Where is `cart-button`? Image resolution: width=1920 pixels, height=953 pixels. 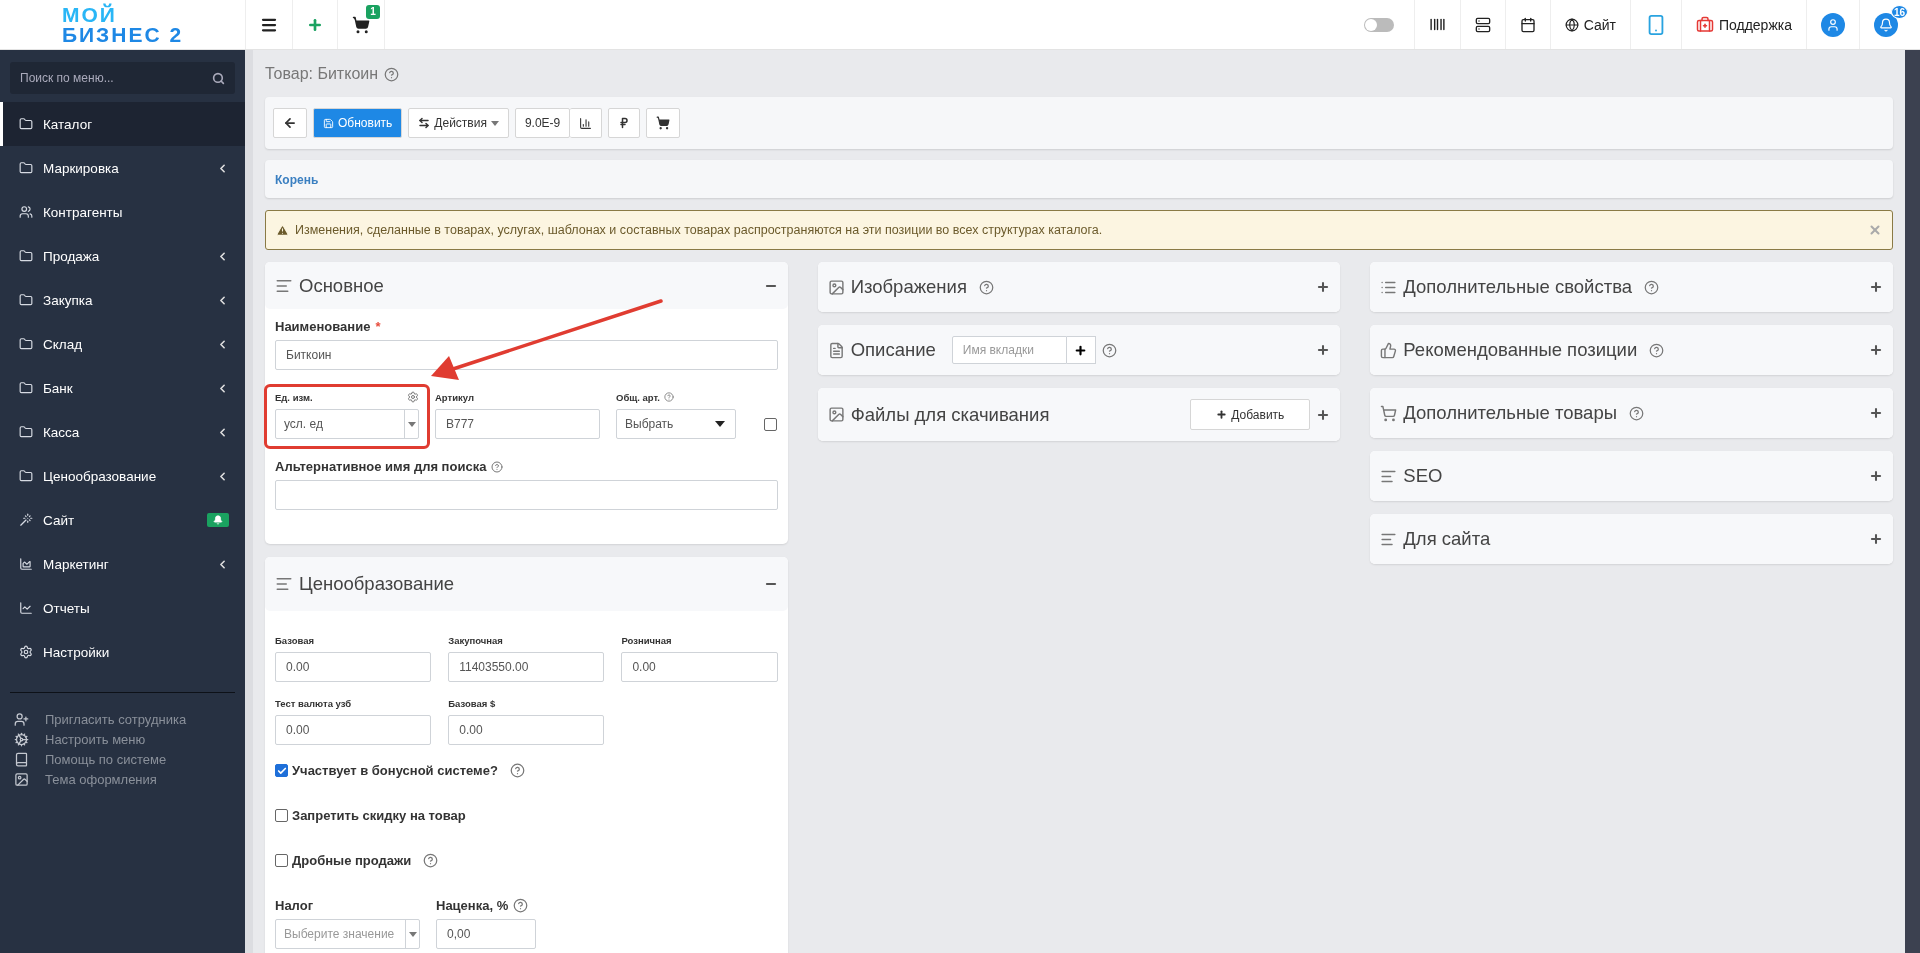
cart-button is located at coordinates (663, 123).